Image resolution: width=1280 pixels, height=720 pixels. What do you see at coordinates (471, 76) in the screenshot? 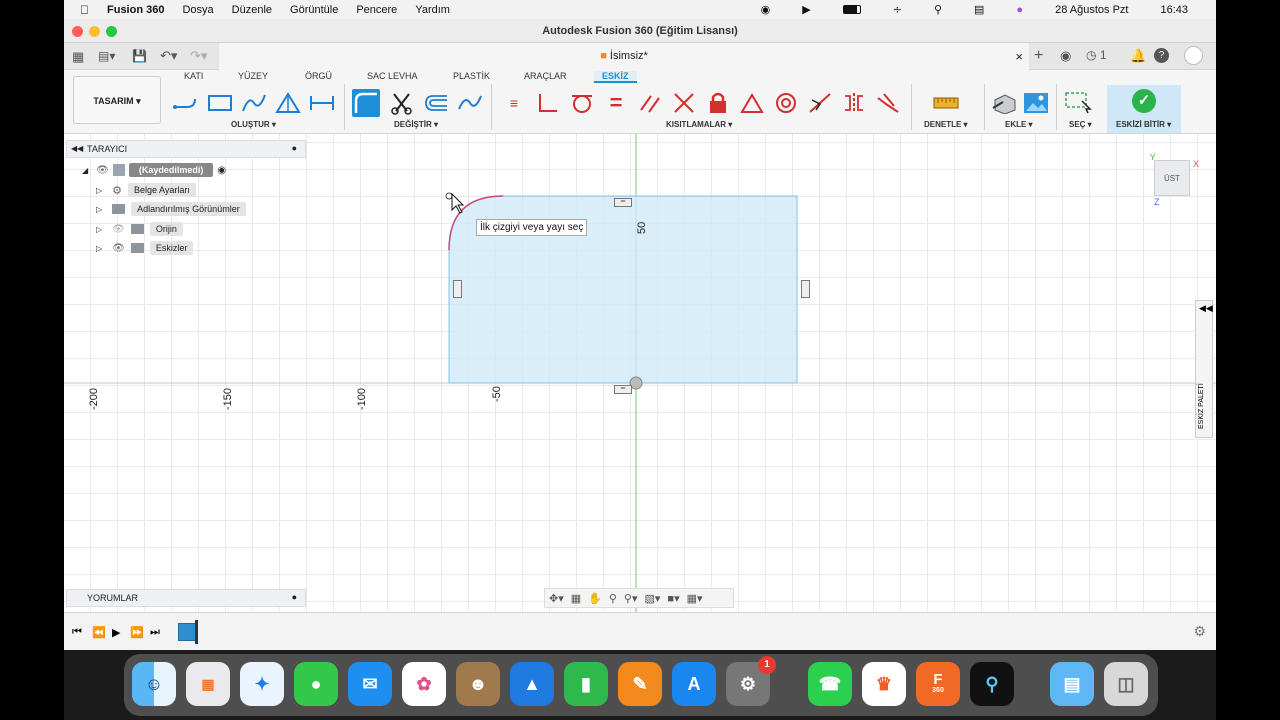
I see `tab-plastik: PLASTİK` at bounding box center [471, 76].